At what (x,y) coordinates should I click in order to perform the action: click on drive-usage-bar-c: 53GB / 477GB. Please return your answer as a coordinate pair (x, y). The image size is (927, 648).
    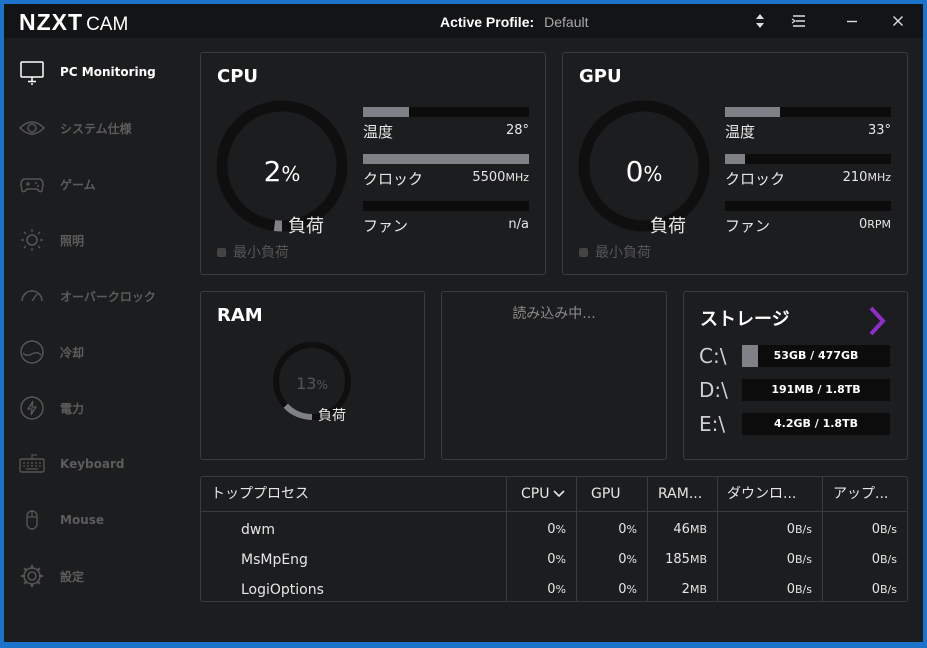
    Looking at the image, I should click on (816, 356).